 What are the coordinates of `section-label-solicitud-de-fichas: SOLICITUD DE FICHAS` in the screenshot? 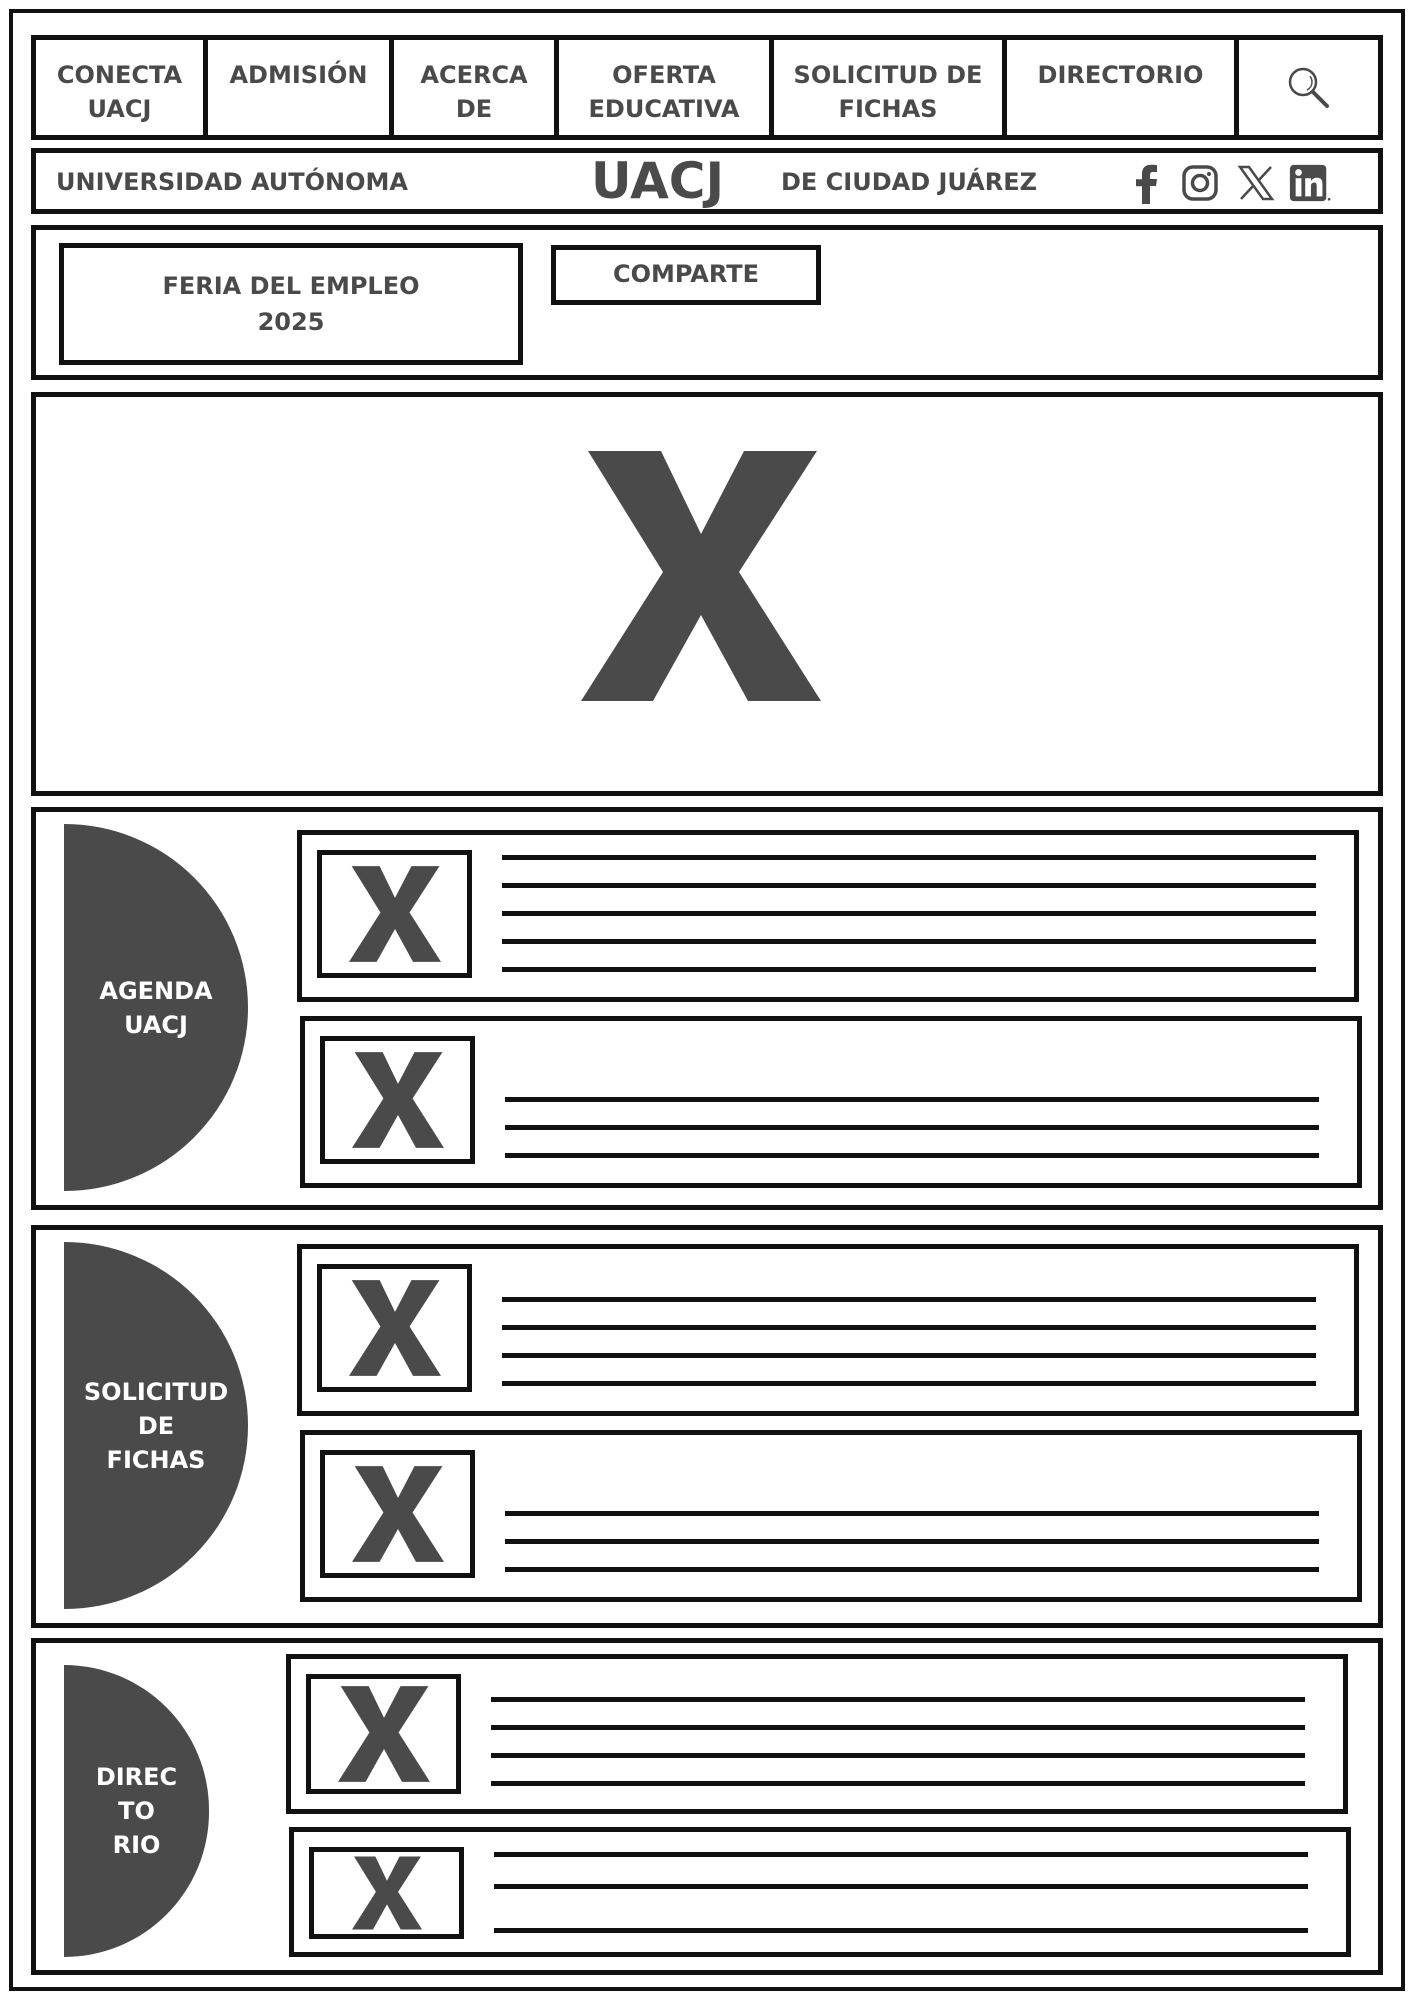 It's located at (156, 1425).